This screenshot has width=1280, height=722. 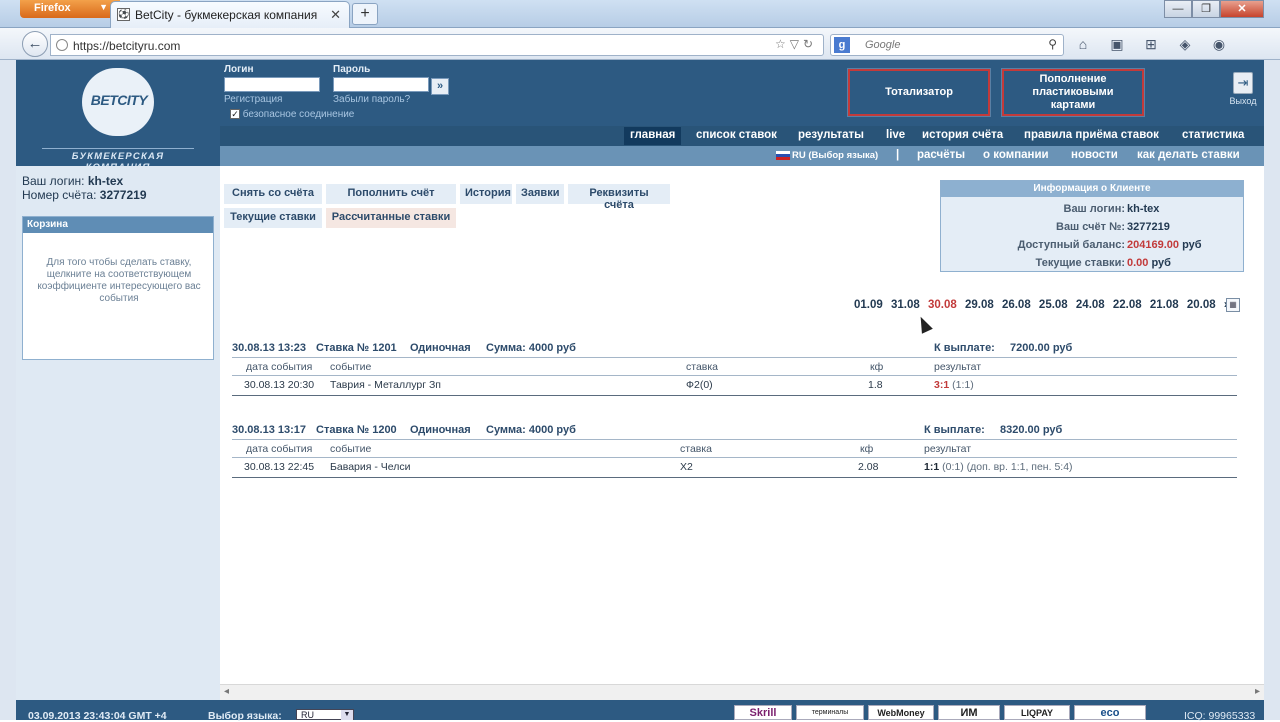 I want to click on col-coef: кф, so click(x=867, y=449).